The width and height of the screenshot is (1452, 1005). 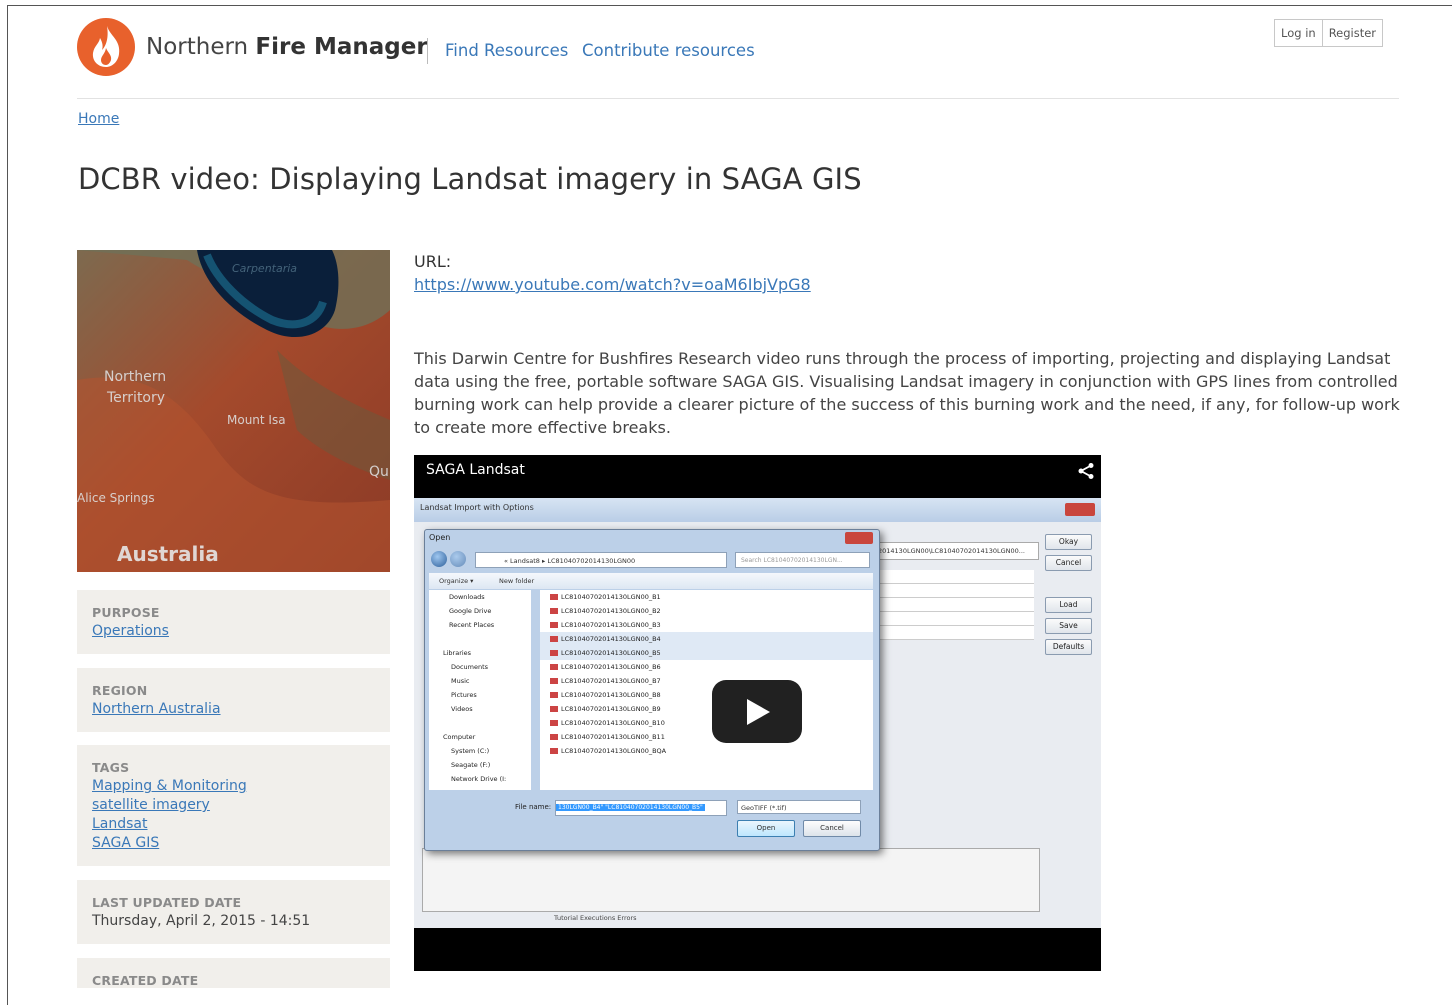 What do you see at coordinates (120, 690) in the screenshot?
I see `region-label: REGION` at bounding box center [120, 690].